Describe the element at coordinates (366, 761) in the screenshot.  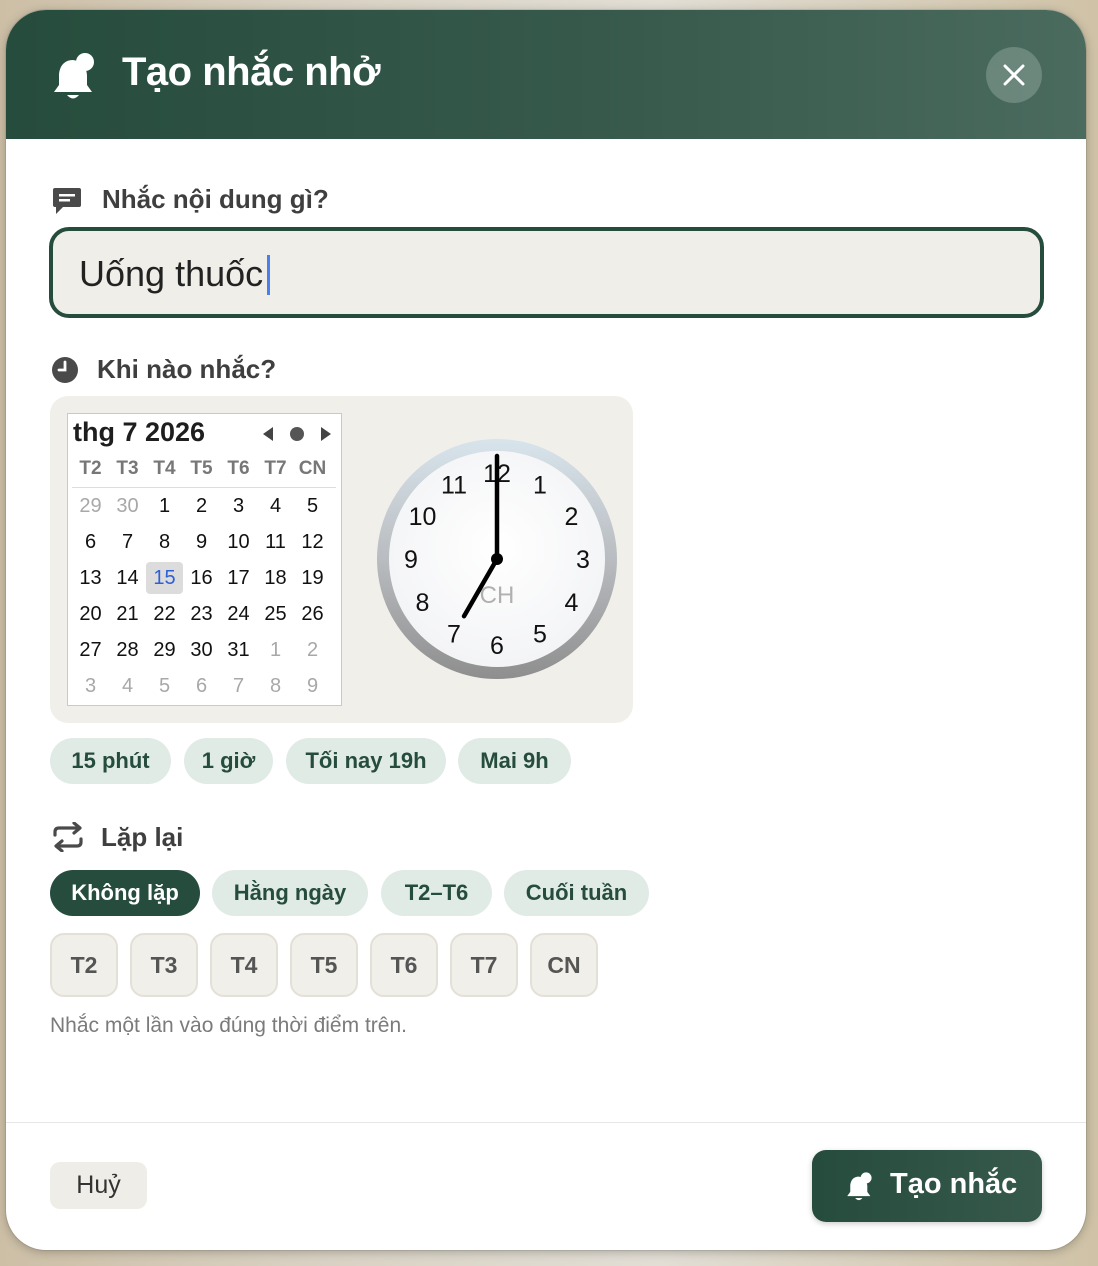
I see `quick-option-chip: Tối nay 19h` at that location.